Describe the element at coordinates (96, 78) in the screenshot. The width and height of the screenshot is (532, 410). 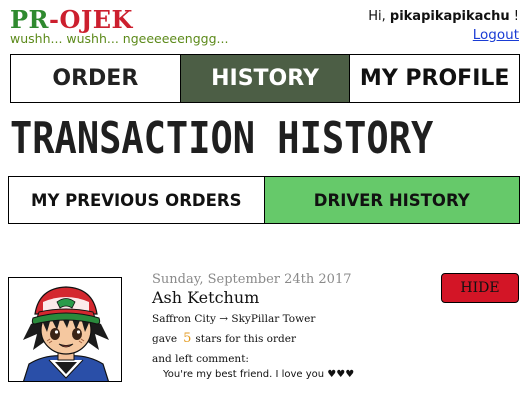
I see `tab-order: ORDER` at that location.